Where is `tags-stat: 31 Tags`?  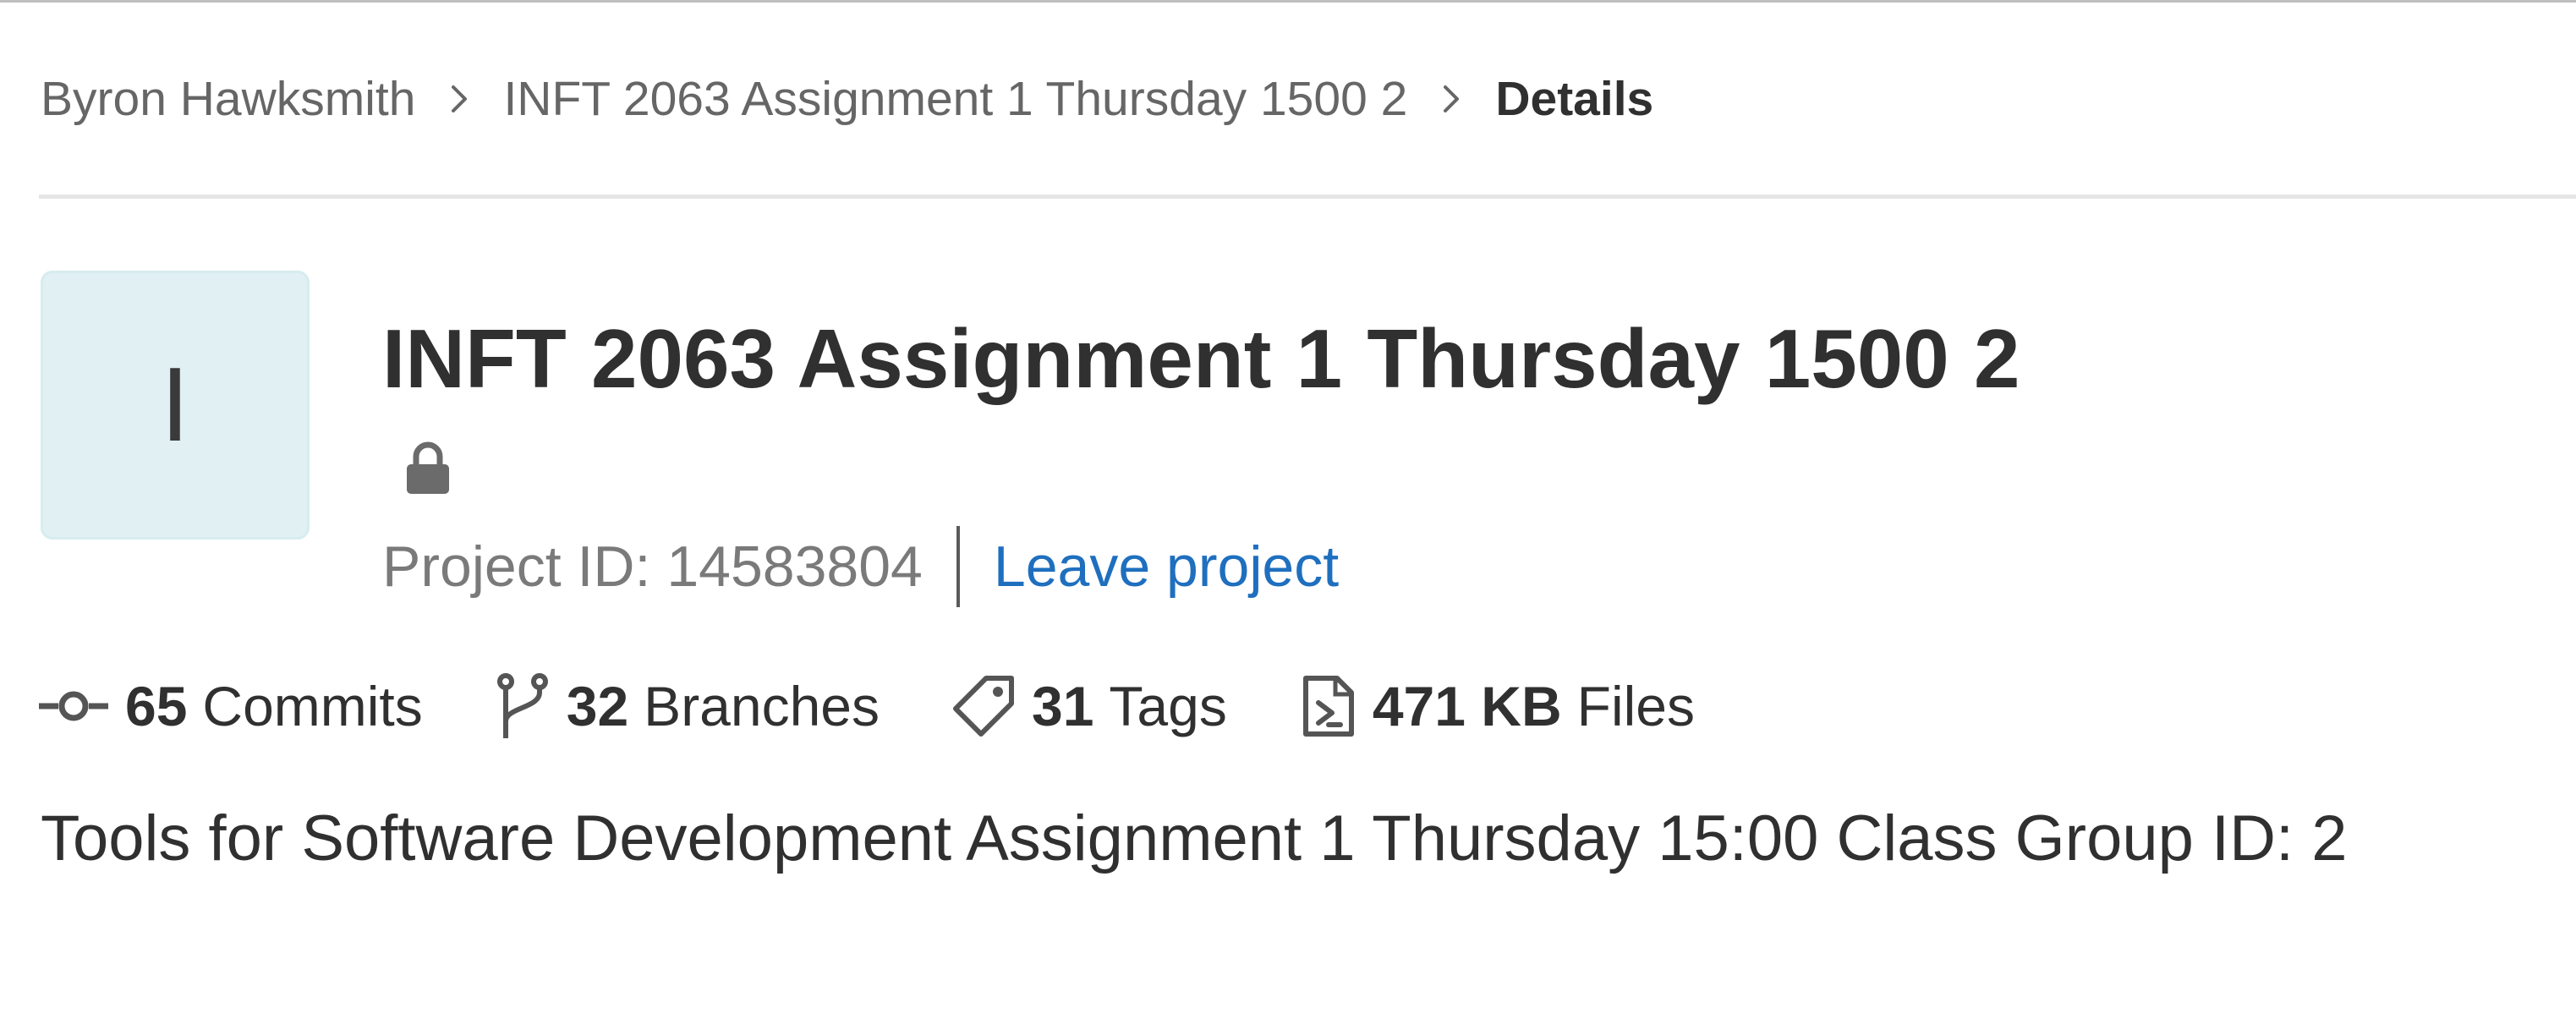
tags-stat: 31 Tags is located at coordinates (1089, 706).